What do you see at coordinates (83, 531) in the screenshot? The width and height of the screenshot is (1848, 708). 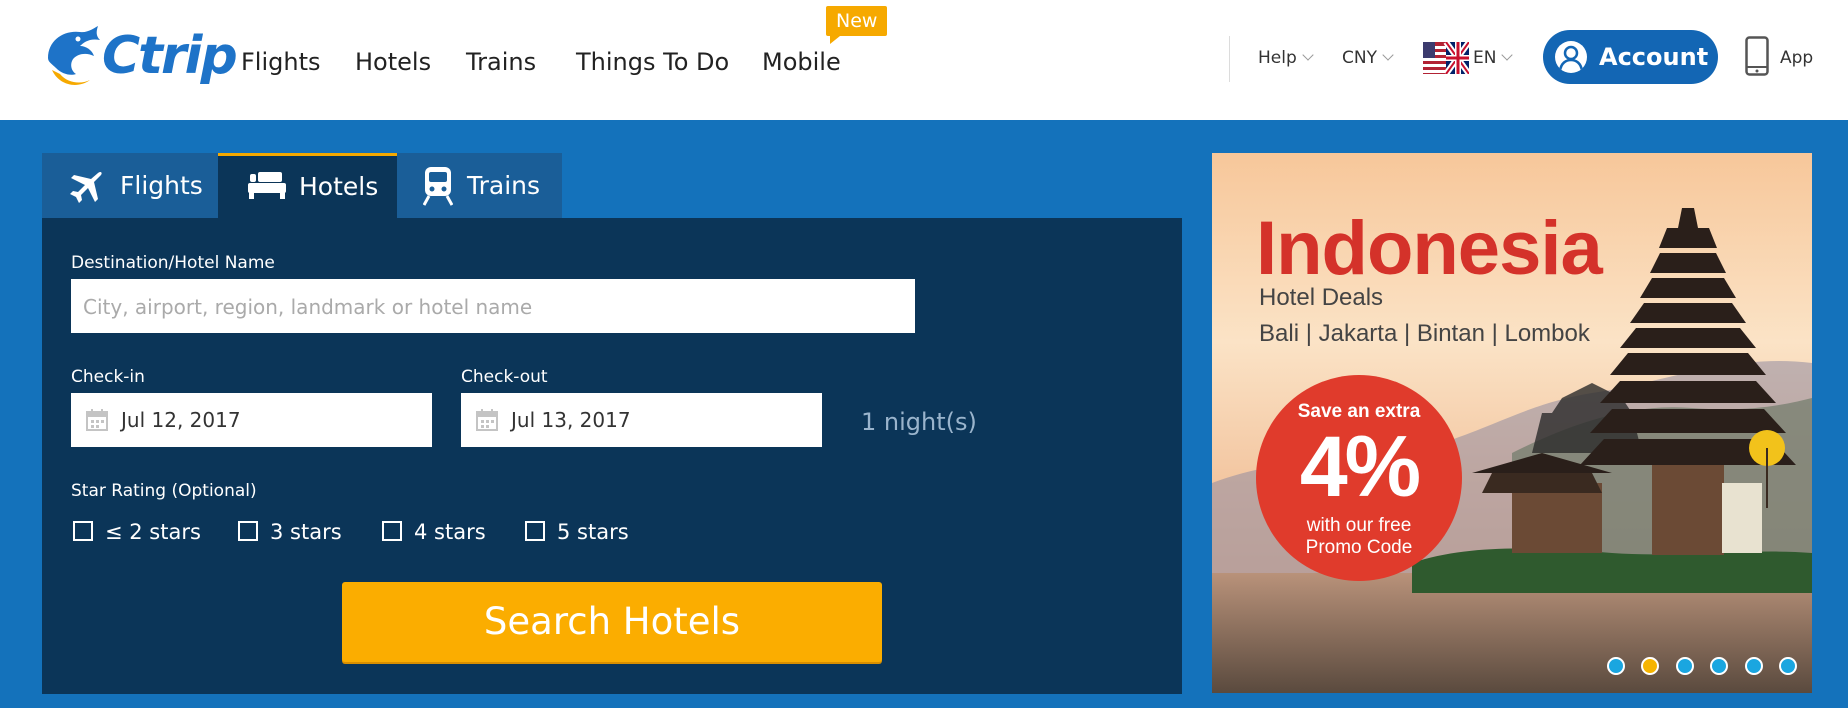 I see `checkbox-2-stars` at bounding box center [83, 531].